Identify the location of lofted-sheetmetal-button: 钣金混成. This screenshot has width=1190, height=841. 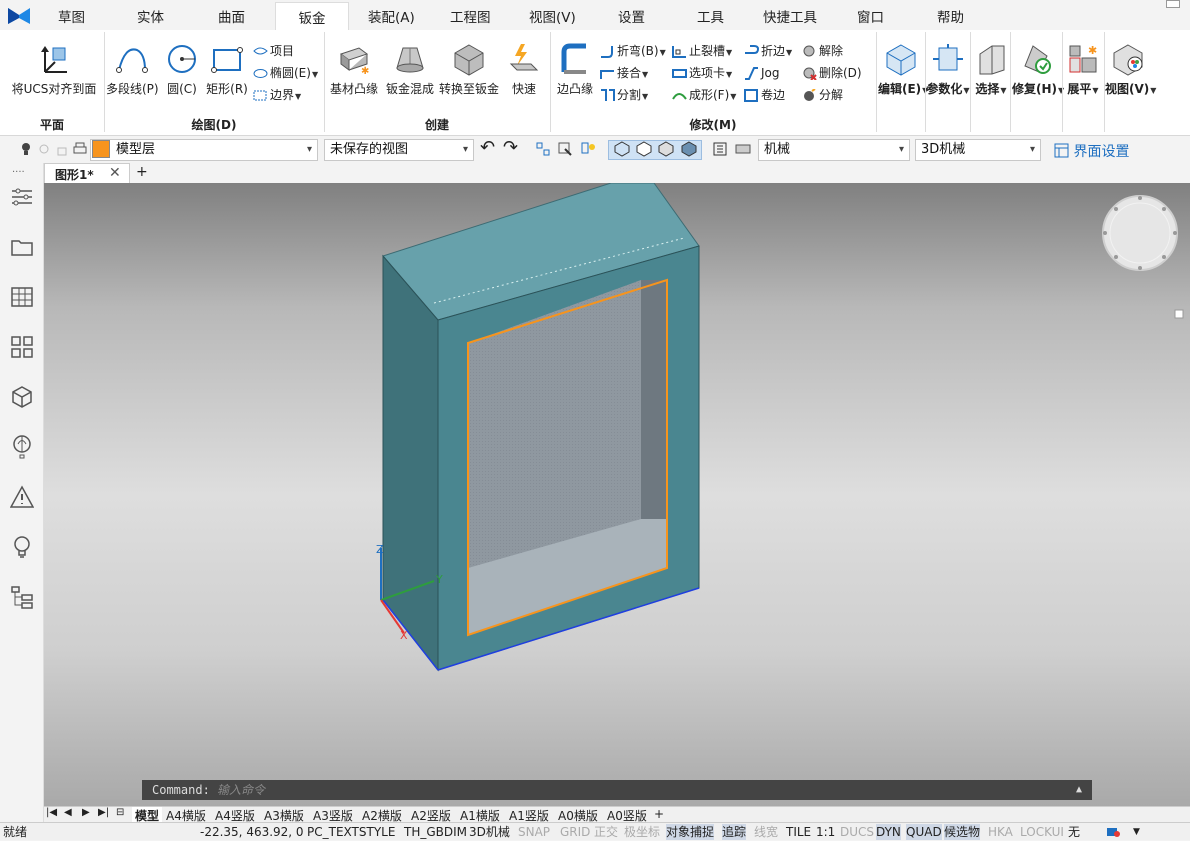
(410, 69).